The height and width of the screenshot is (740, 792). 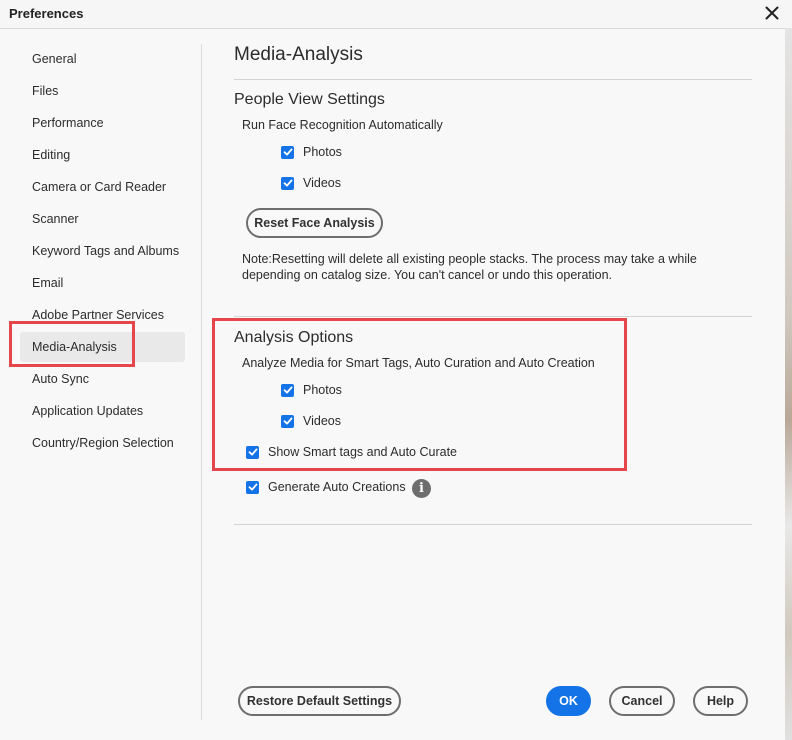 What do you see at coordinates (309, 99) in the screenshot?
I see `people-view-heading: People View Settings` at bounding box center [309, 99].